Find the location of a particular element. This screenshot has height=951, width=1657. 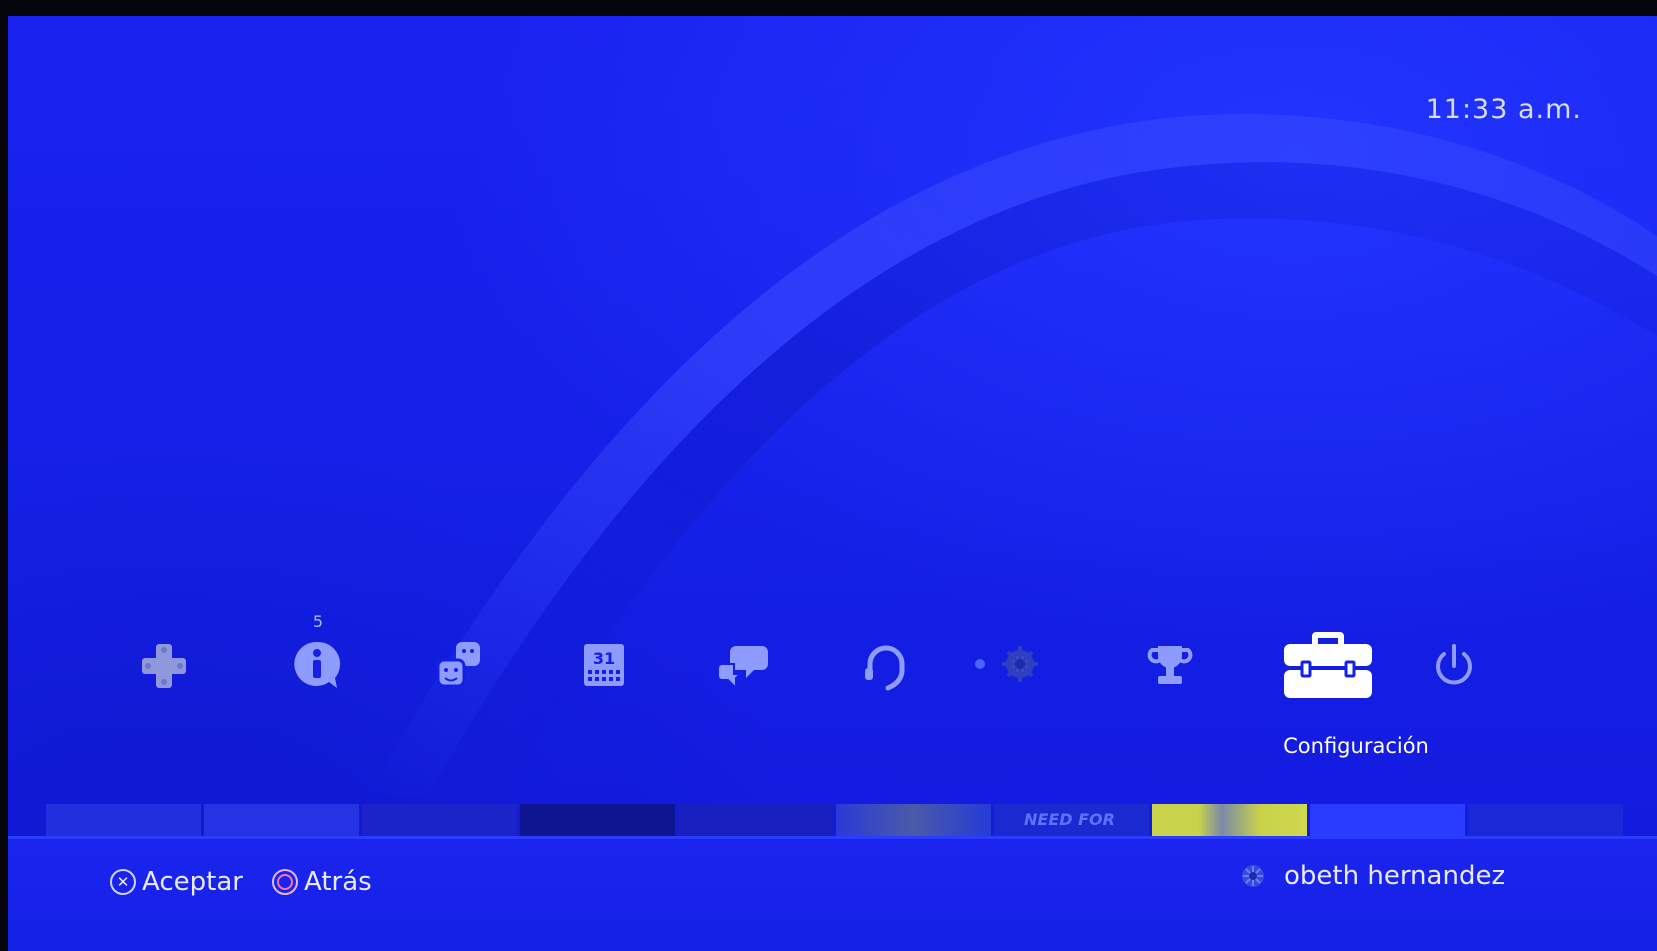

events-calendar-icon: 31 is located at coordinates (604, 666).